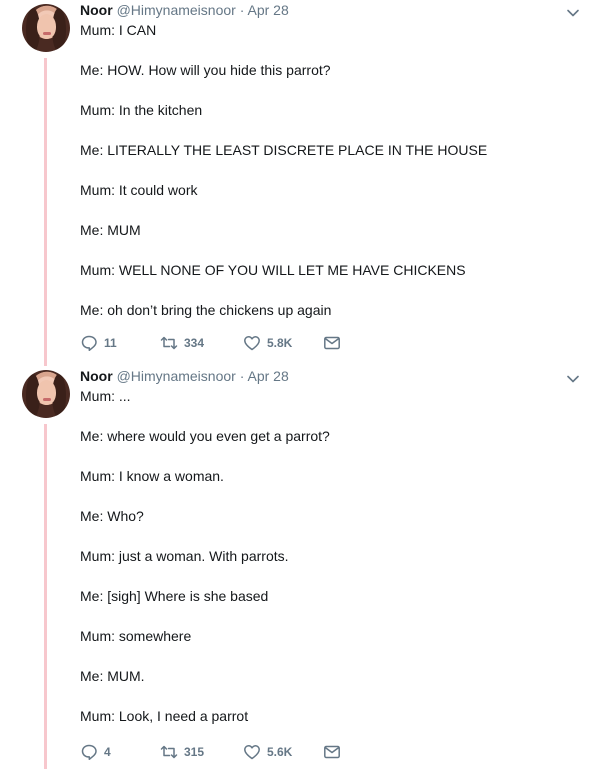  I want to click on reply-count: 4, so click(107, 752).